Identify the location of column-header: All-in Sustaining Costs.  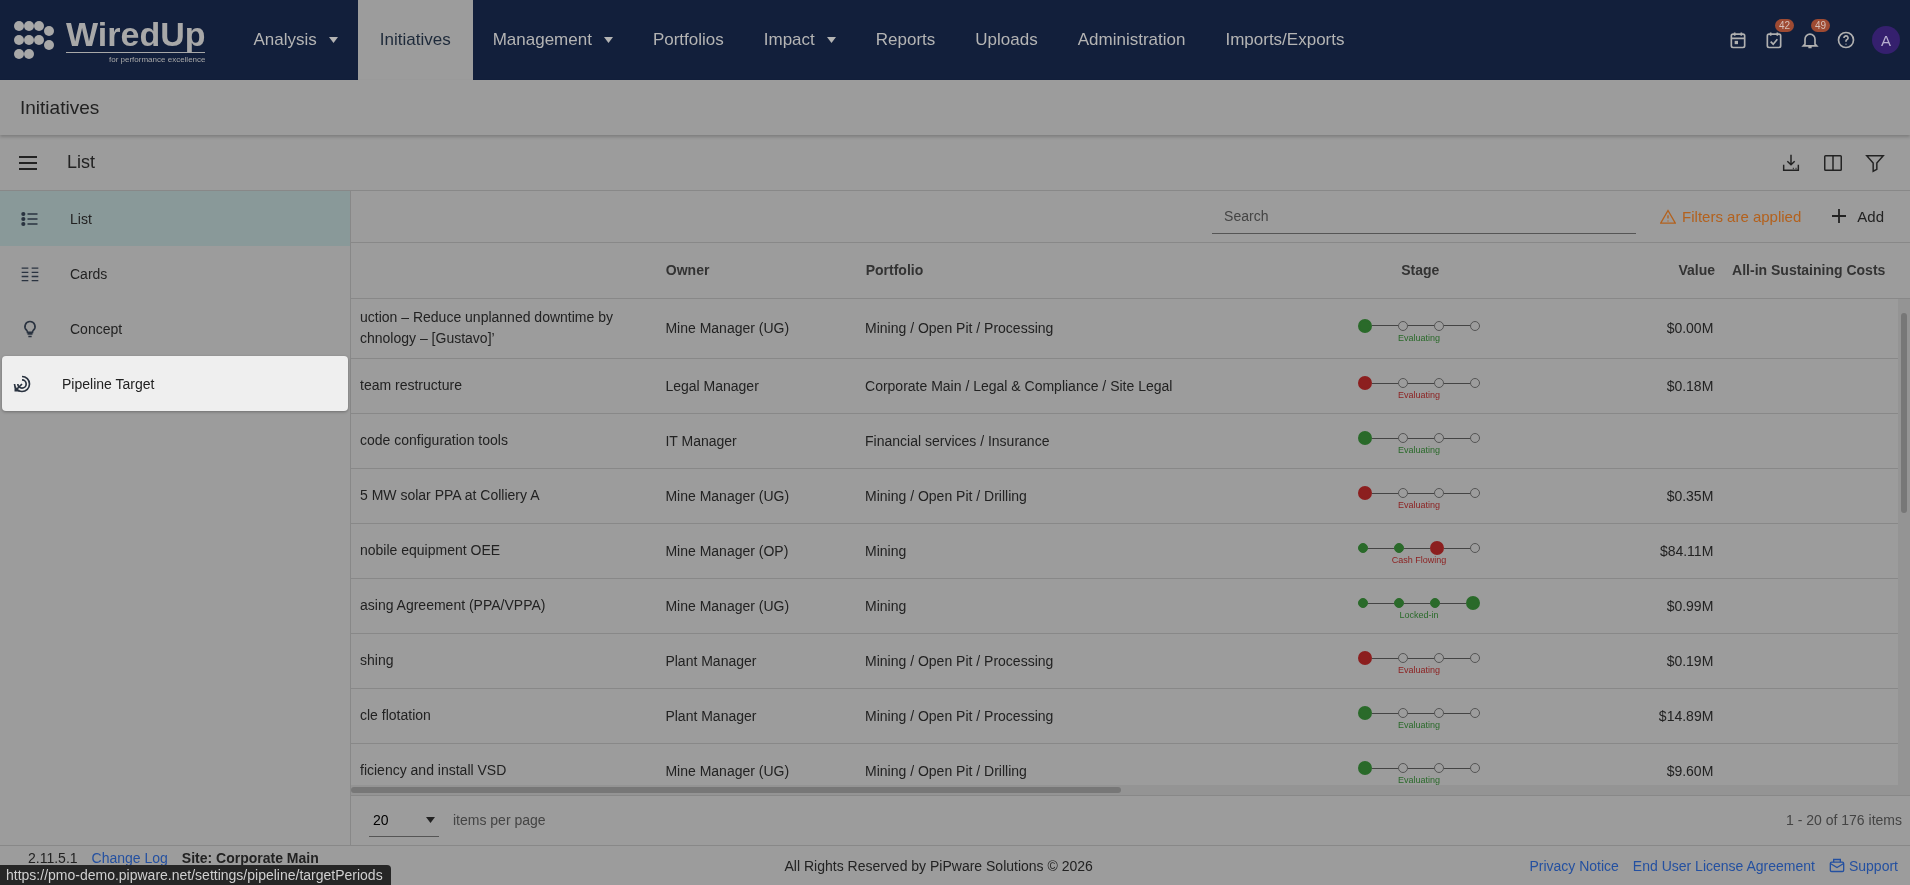
(1810, 270).